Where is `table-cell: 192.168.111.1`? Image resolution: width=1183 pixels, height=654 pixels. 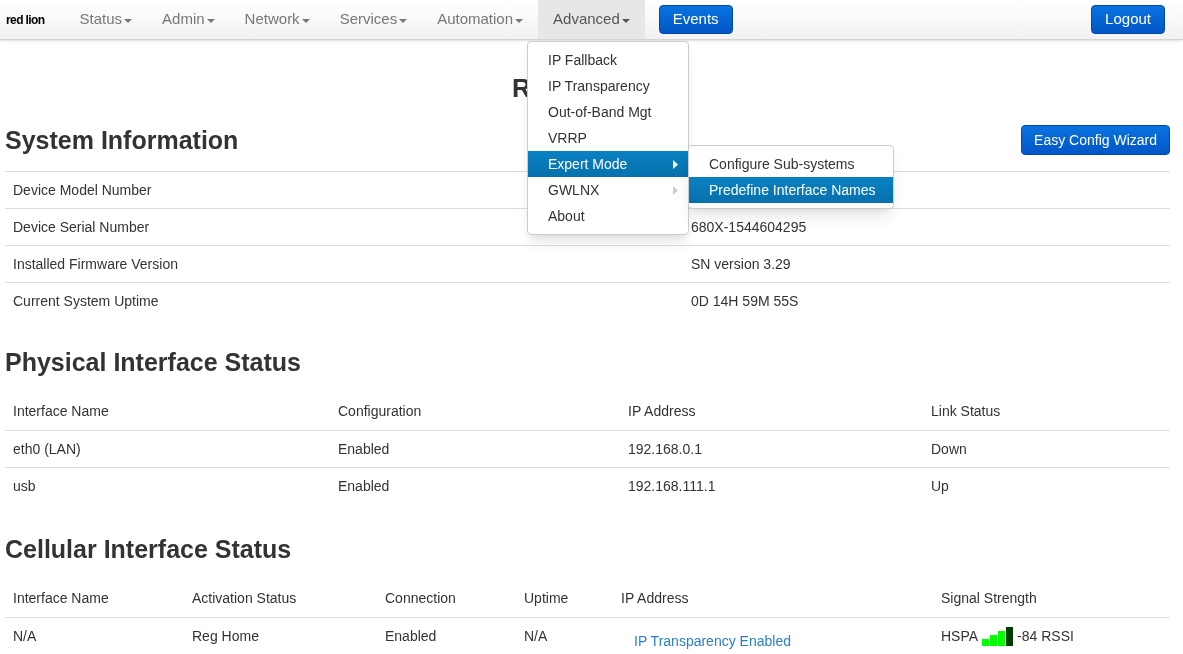 table-cell: 192.168.111.1 is located at coordinates (672, 485).